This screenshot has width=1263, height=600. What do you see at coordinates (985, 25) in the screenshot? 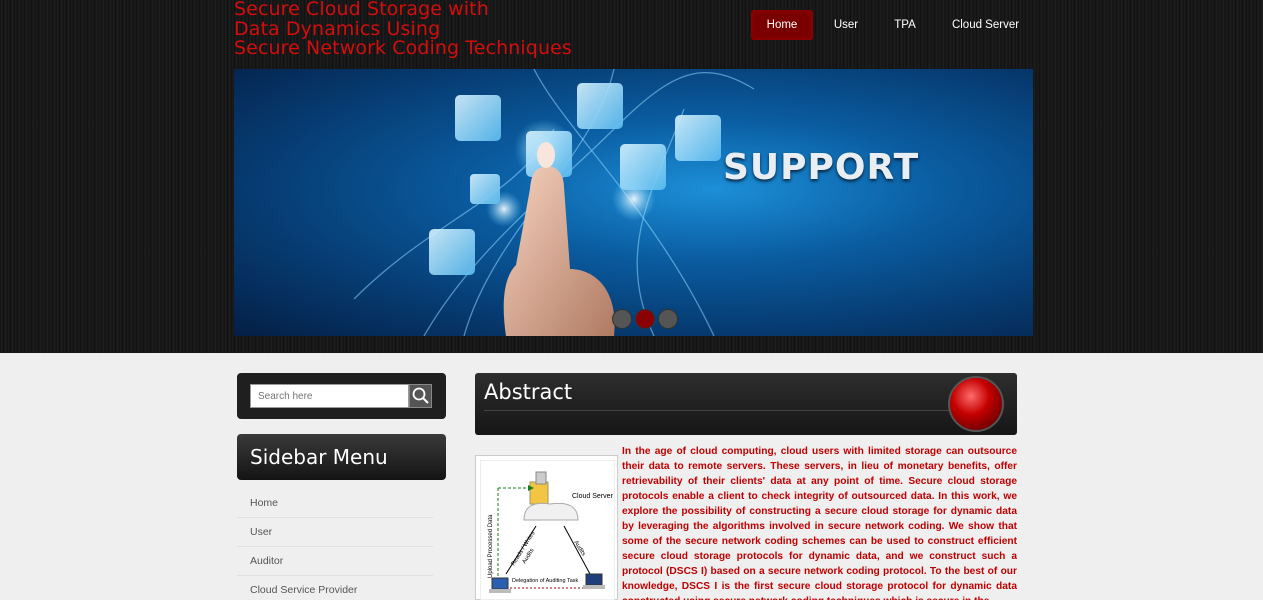
I see `nav-cloud-server: Cloud Server` at bounding box center [985, 25].